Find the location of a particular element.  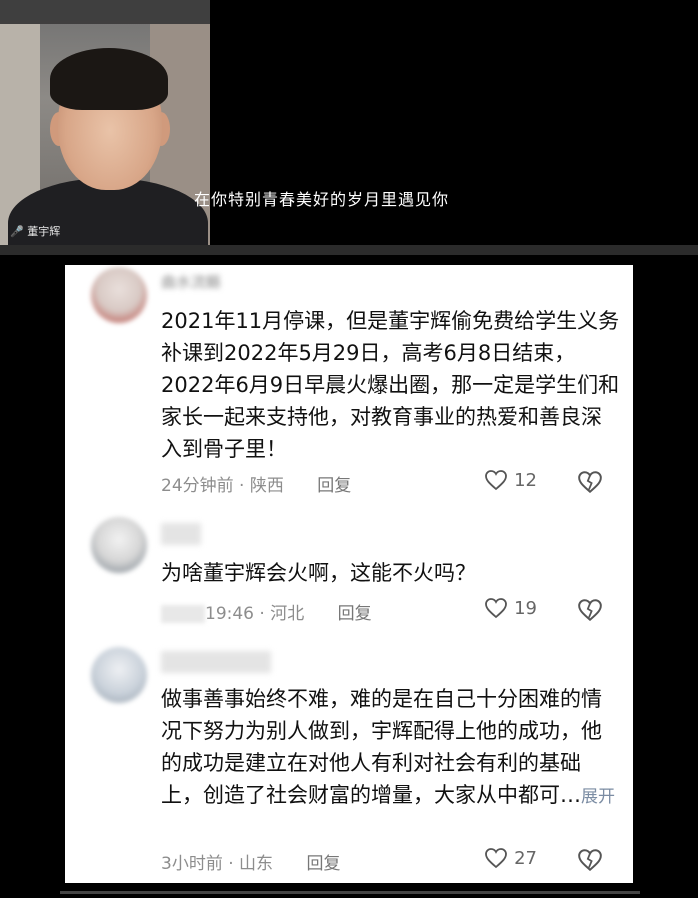

time-redacted is located at coordinates (183, 614).